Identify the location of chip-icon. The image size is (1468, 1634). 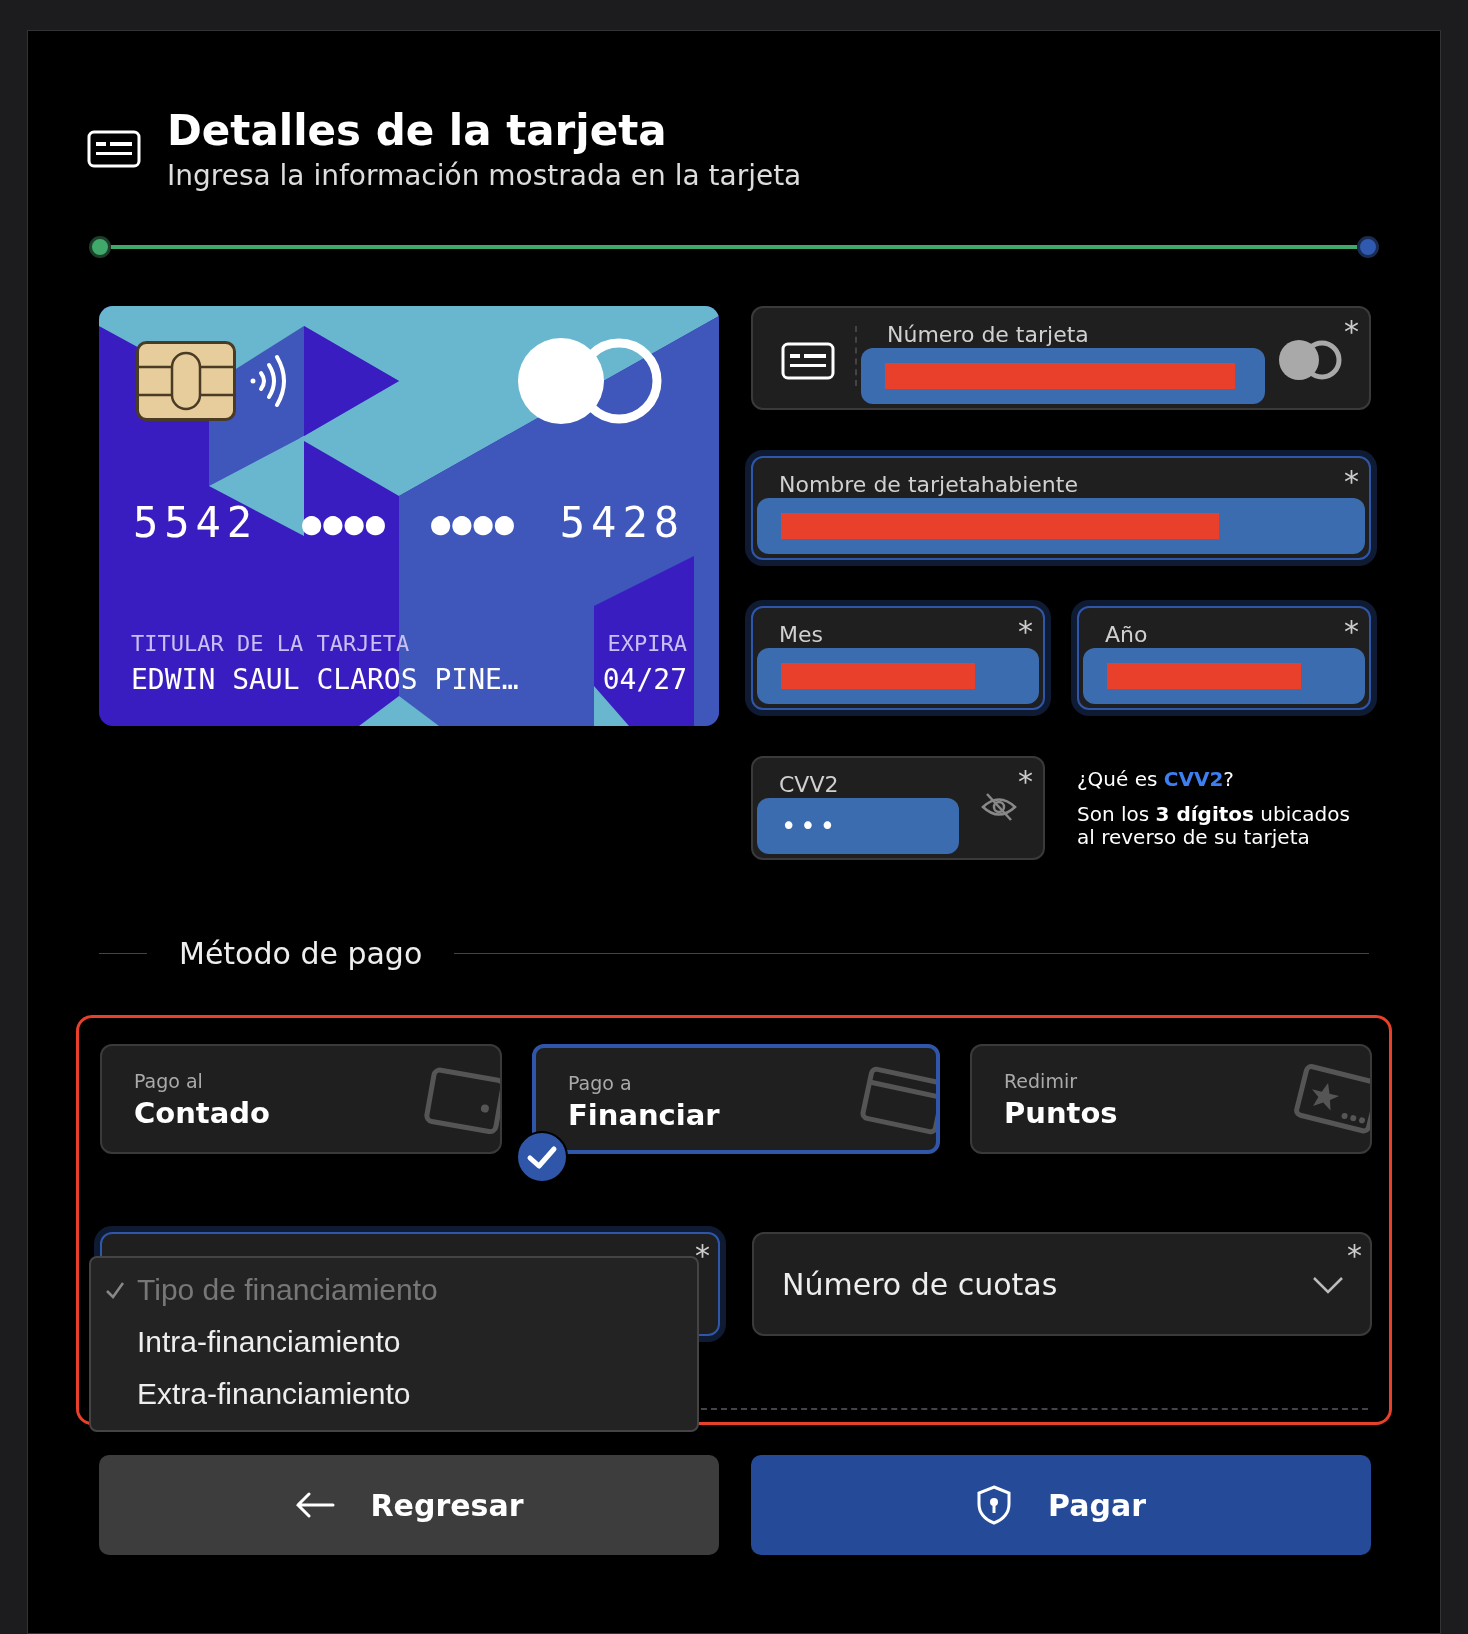
(186, 381).